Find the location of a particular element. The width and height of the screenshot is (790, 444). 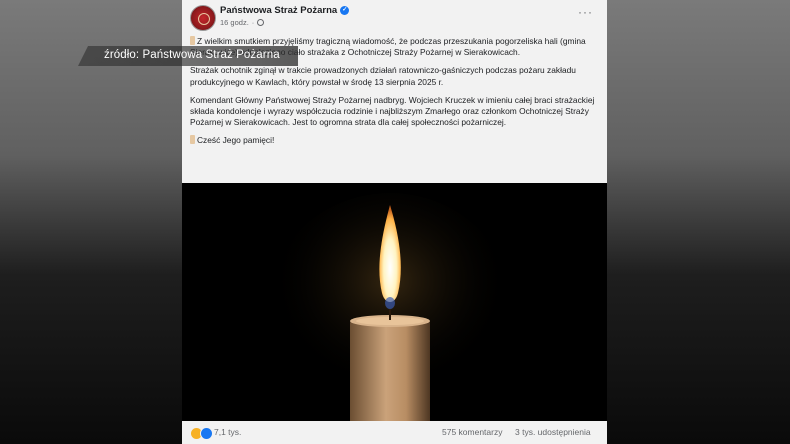

reactions is located at coordinates (201, 433).